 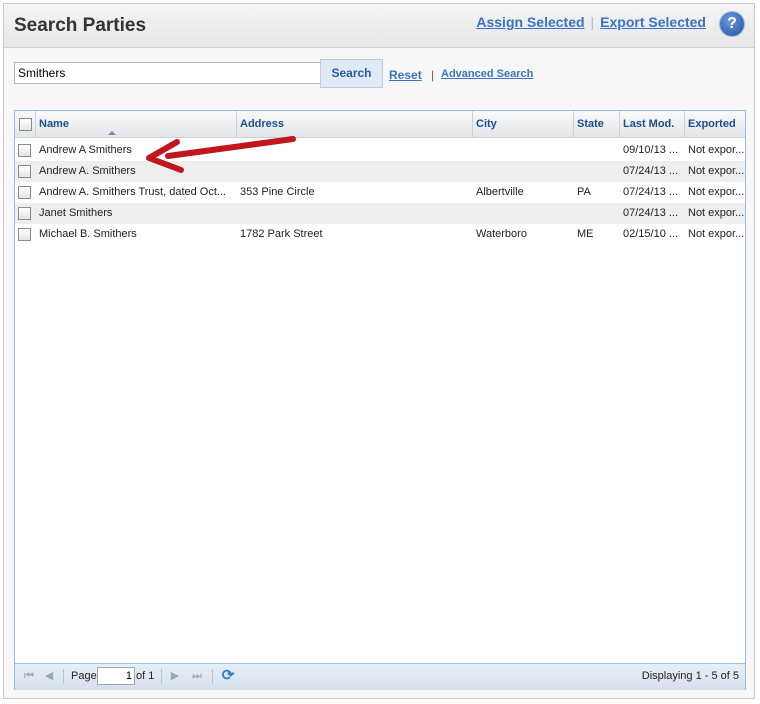 I want to click on displaying-count: Displaying 1 - 5 of 5, so click(x=690, y=676).